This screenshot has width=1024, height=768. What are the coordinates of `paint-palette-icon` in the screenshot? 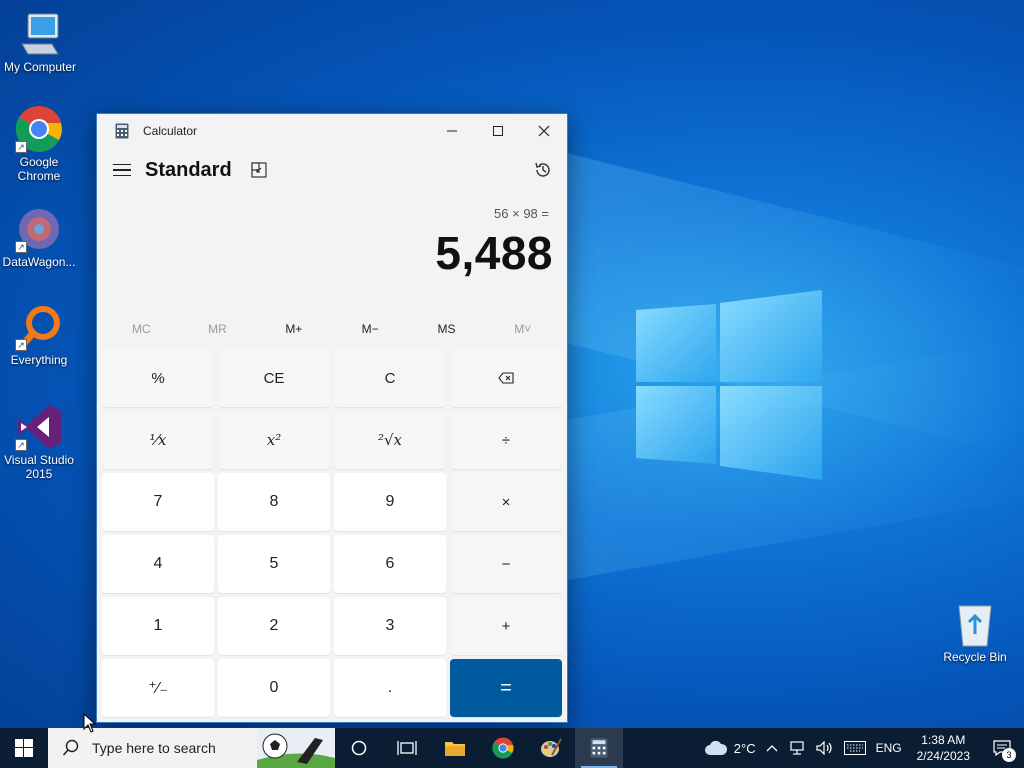 It's located at (551, 747).